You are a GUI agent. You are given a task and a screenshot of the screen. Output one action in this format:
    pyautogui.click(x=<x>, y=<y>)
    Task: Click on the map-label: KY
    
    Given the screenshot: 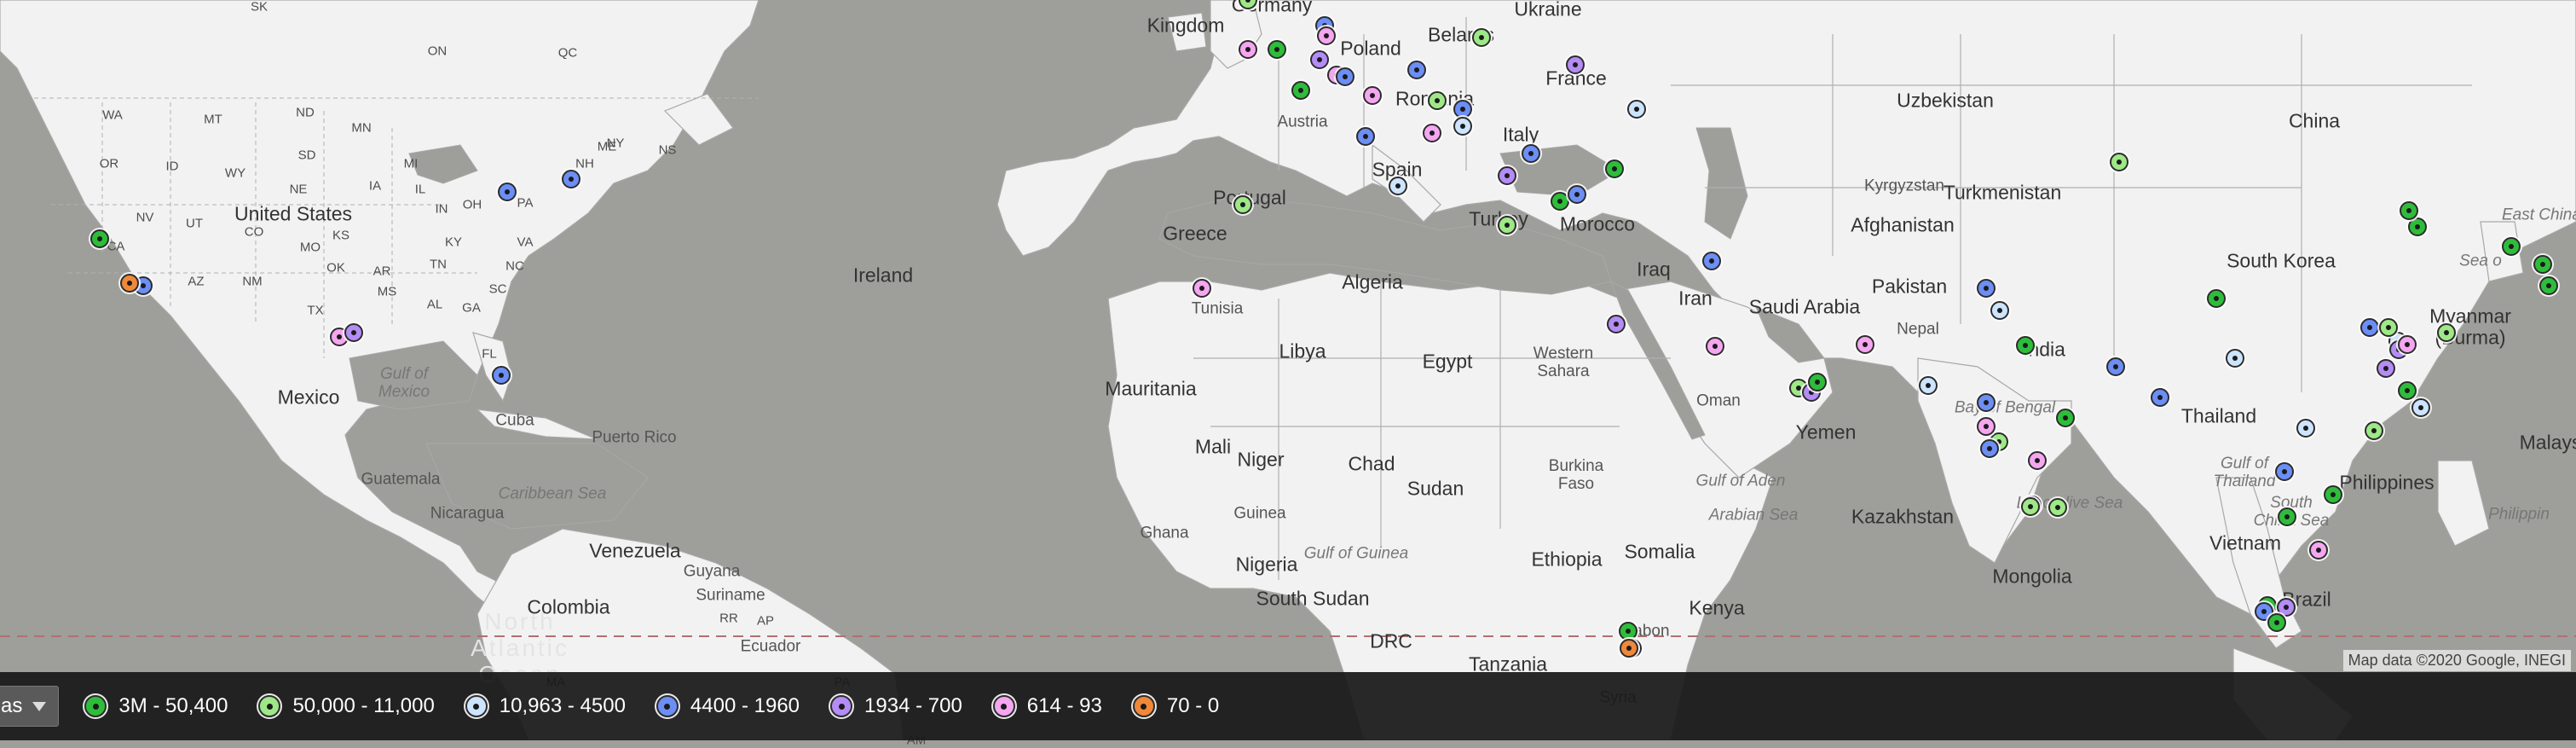 What is the action you would take?
    pyautogui.click(x=453, y=242)
    